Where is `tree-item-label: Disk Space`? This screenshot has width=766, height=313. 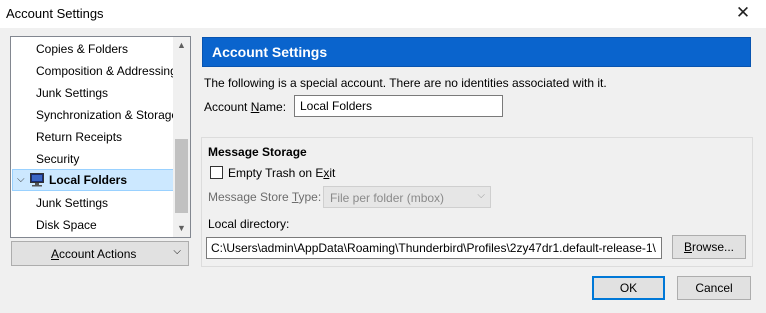 tree-item-label: Disk Space is located at coordinates (66, 225).